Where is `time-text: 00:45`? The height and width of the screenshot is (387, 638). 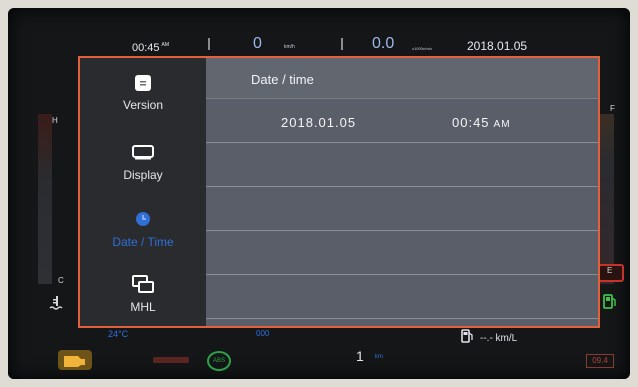
time-text: 00:45 is located at coordinates (471, 122).